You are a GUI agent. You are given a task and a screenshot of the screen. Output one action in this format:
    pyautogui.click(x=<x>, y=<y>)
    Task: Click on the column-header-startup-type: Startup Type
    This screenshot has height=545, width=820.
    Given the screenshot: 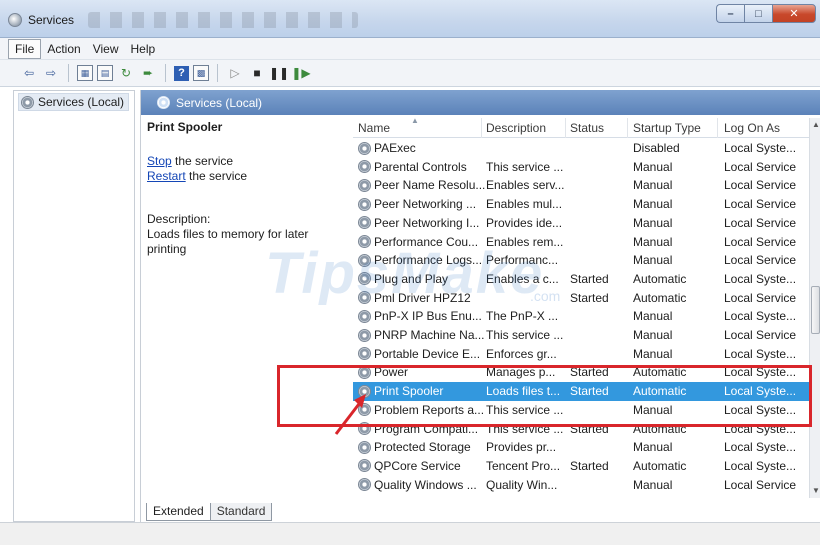 What is the action you would take?
    pyautogui.click(x=667, y=128)
    